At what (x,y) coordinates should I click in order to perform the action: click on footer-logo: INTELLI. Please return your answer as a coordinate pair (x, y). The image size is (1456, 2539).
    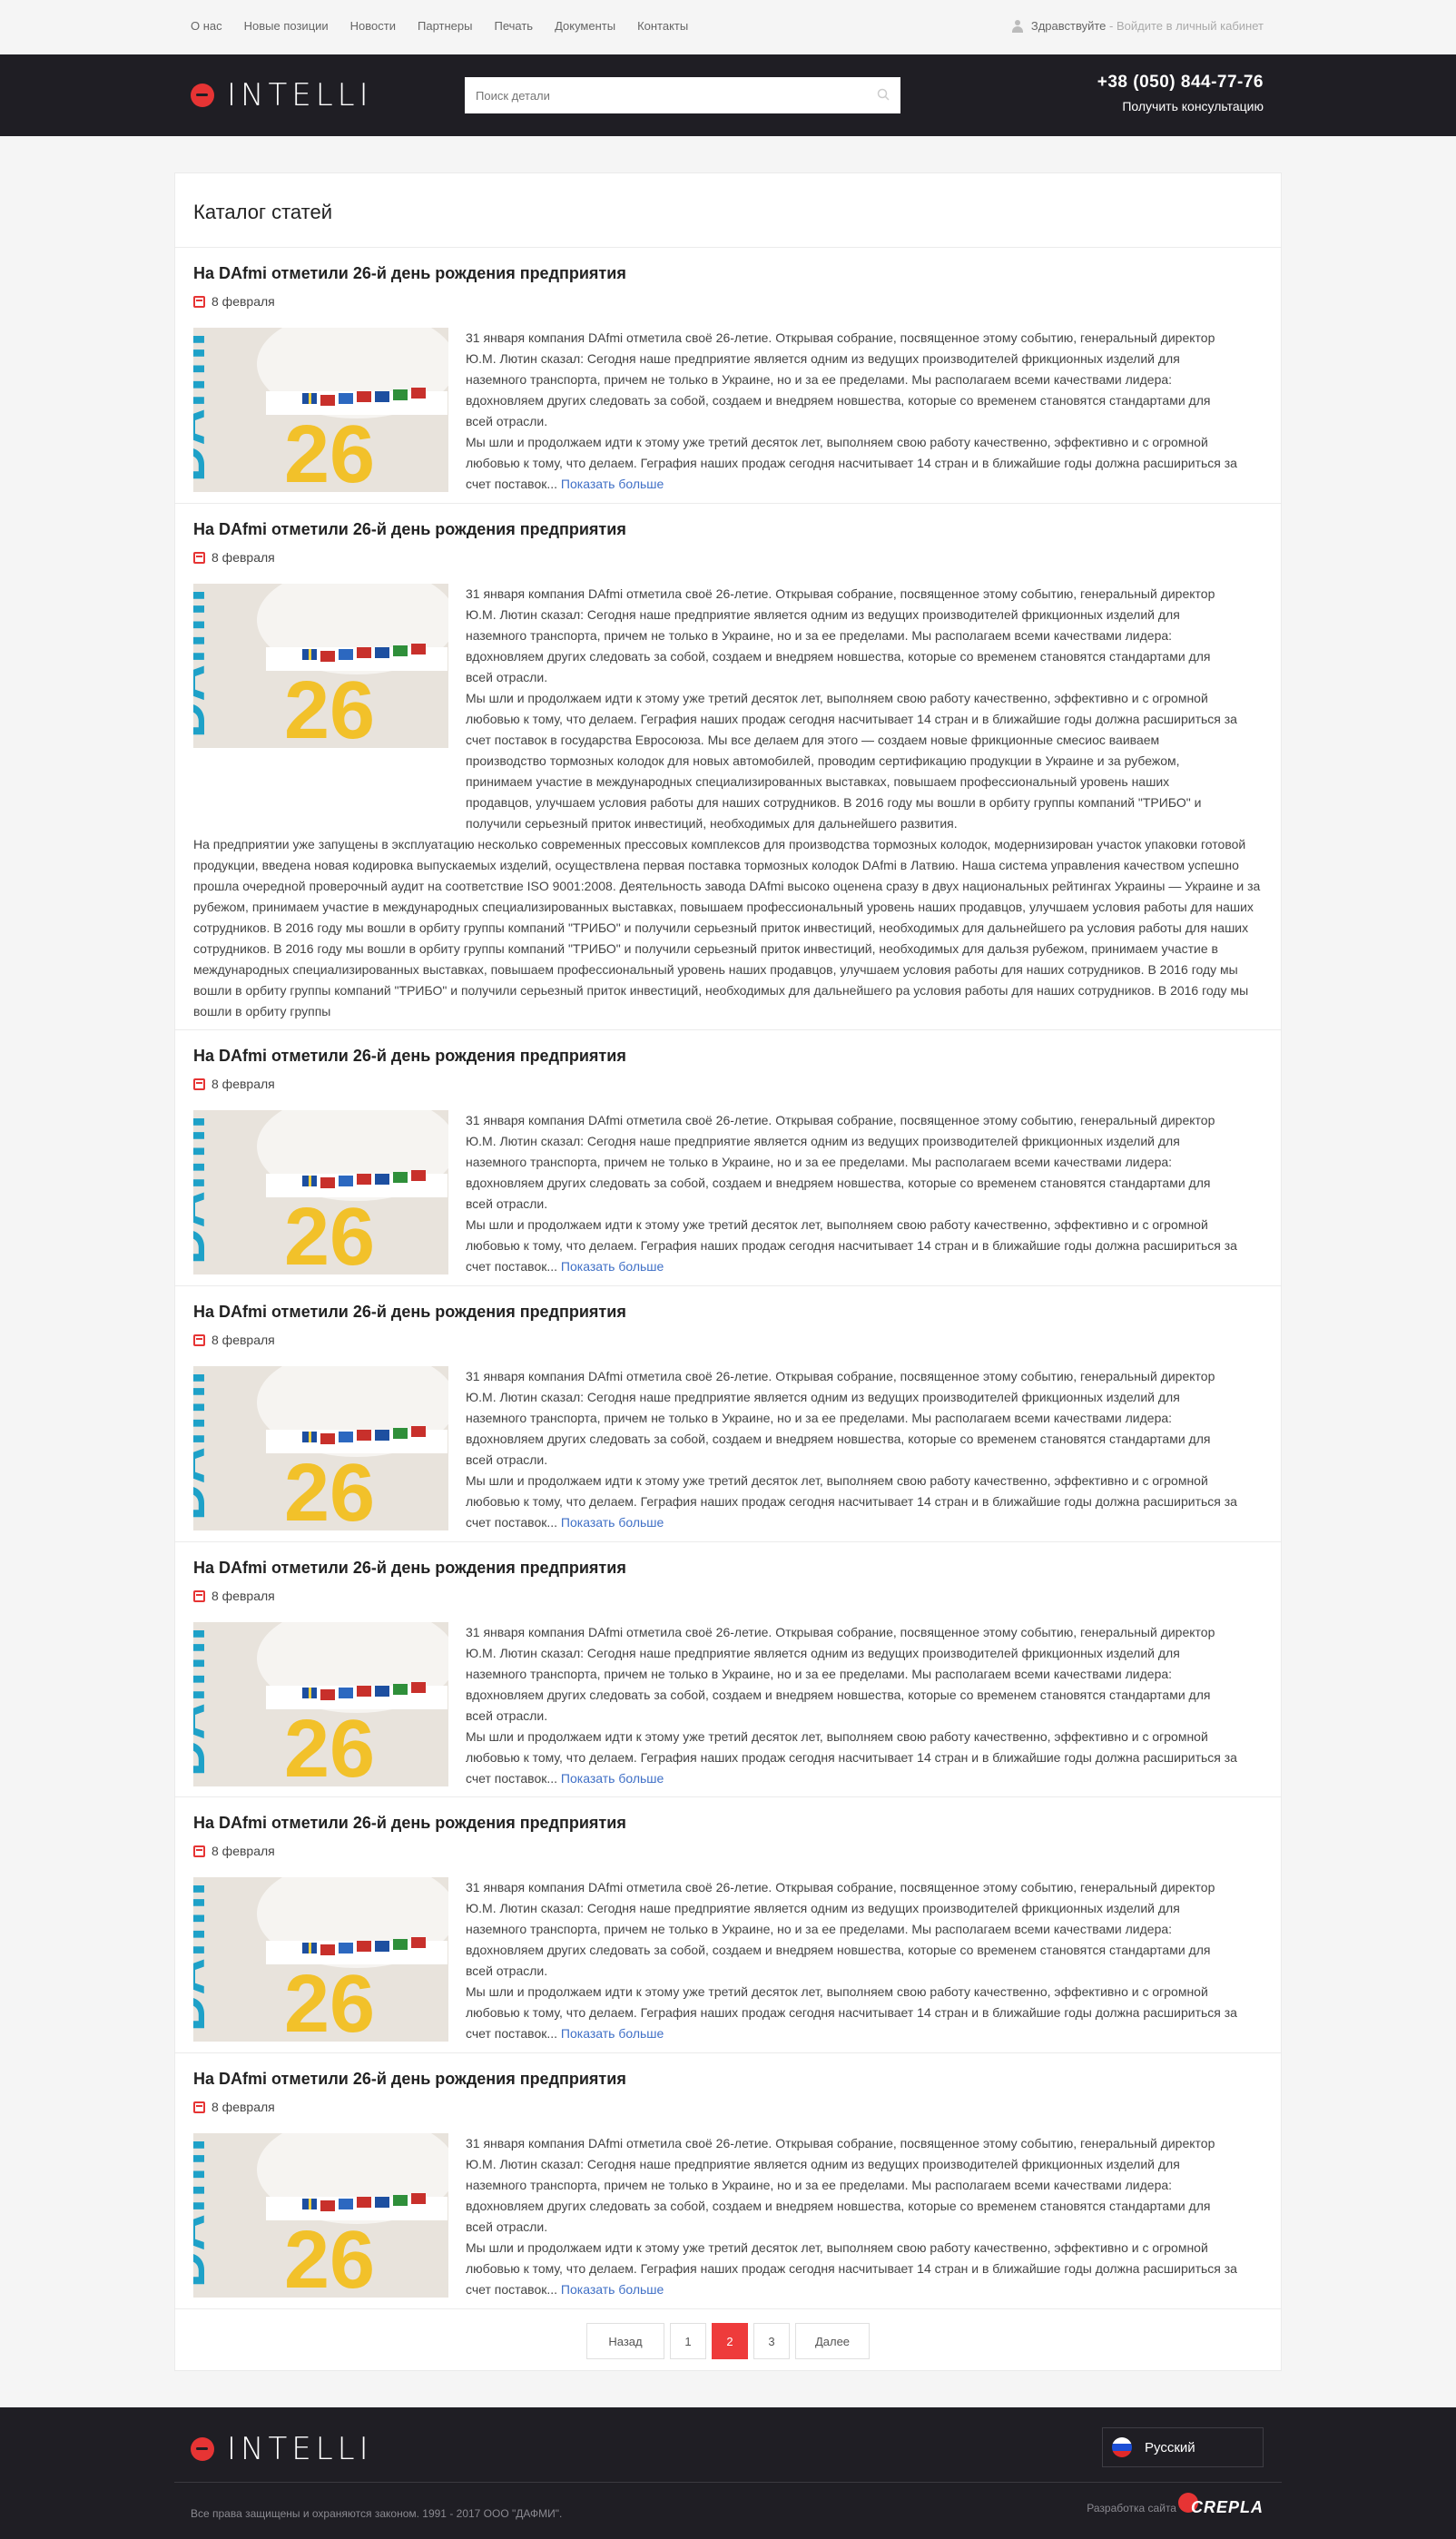
    Looking at the image, I should click on (282, 2449).